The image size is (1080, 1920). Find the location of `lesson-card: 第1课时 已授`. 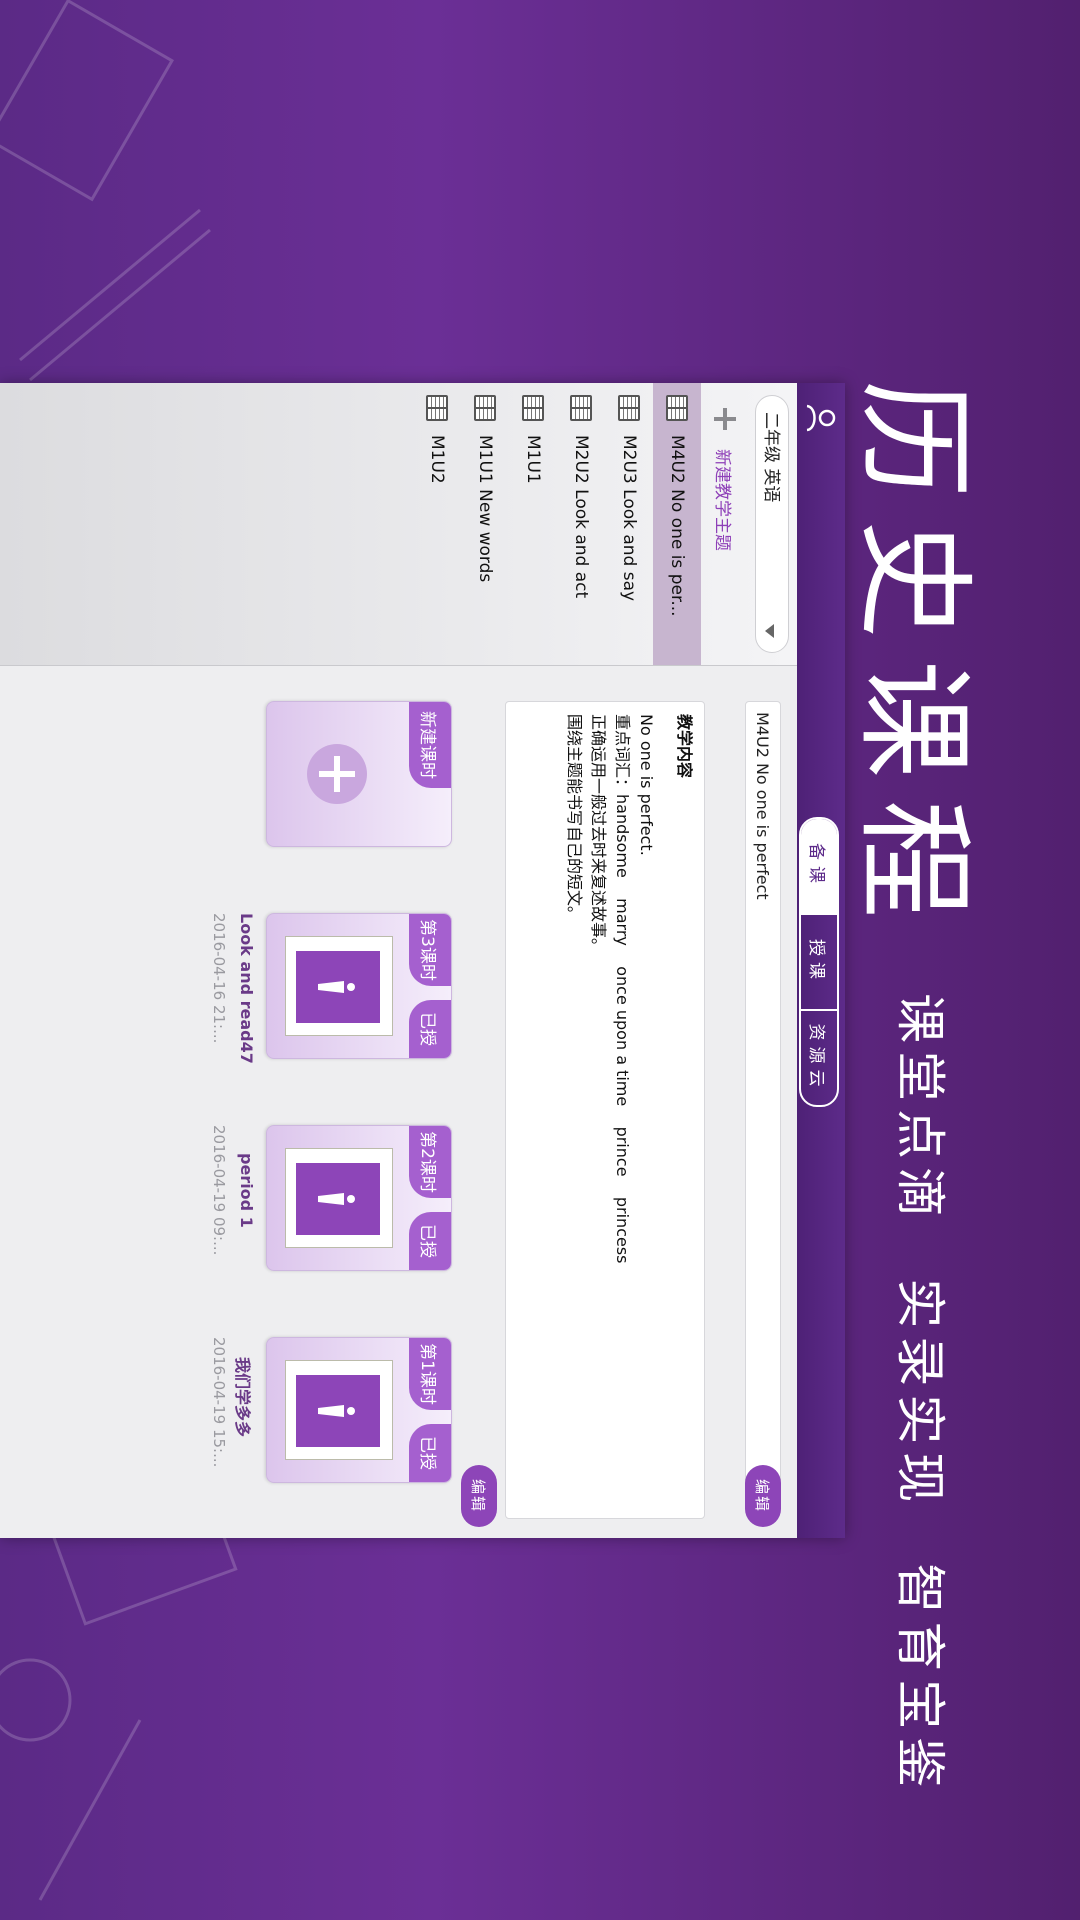

lesson-card: 第1课时 已授 is located at coordinates (359, 1410).